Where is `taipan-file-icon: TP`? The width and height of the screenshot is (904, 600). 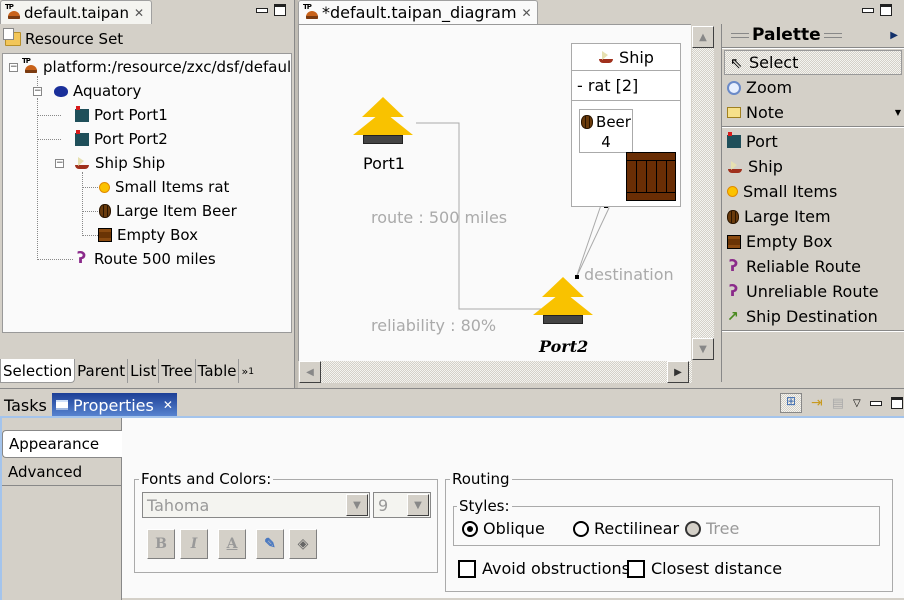 taipan-file-icon: TP is located at coordinates (311, 12).